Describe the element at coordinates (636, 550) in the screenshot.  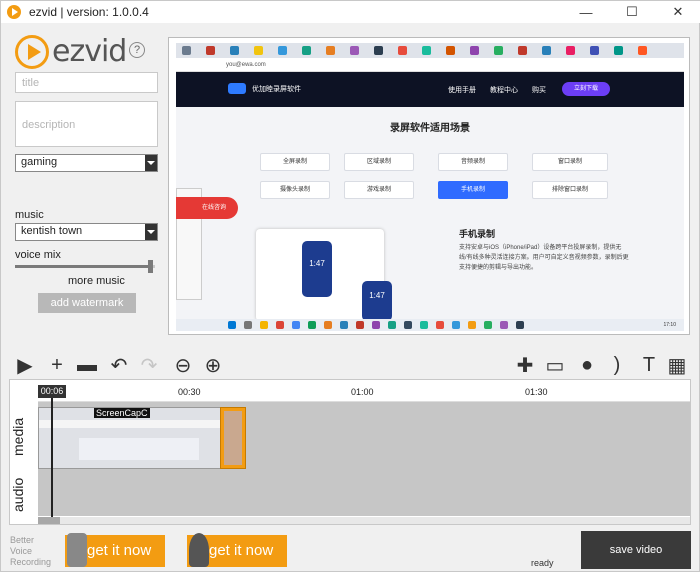
I see `save-video-button: save video` at that location.